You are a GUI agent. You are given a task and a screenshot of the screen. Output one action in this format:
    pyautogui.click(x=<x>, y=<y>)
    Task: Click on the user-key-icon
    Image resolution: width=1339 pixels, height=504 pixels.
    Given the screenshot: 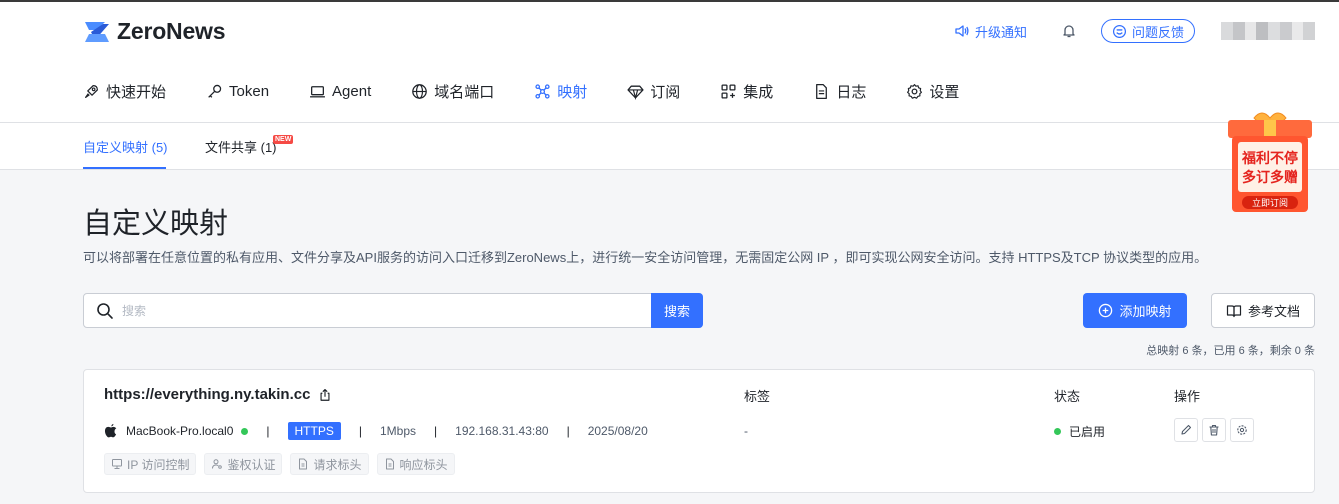 What is the action you would take?
    pyautogui.click(x=217, y=464)
    